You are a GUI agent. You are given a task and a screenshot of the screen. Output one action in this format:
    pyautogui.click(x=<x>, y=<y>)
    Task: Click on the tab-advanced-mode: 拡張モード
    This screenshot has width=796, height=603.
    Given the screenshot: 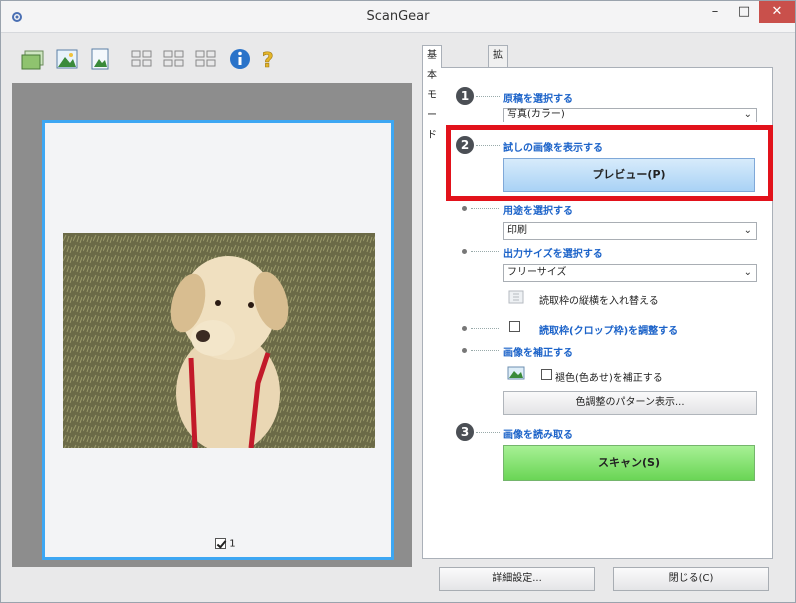 What is the action you would take?
    pyautogui.click(x=498, y=93)
    